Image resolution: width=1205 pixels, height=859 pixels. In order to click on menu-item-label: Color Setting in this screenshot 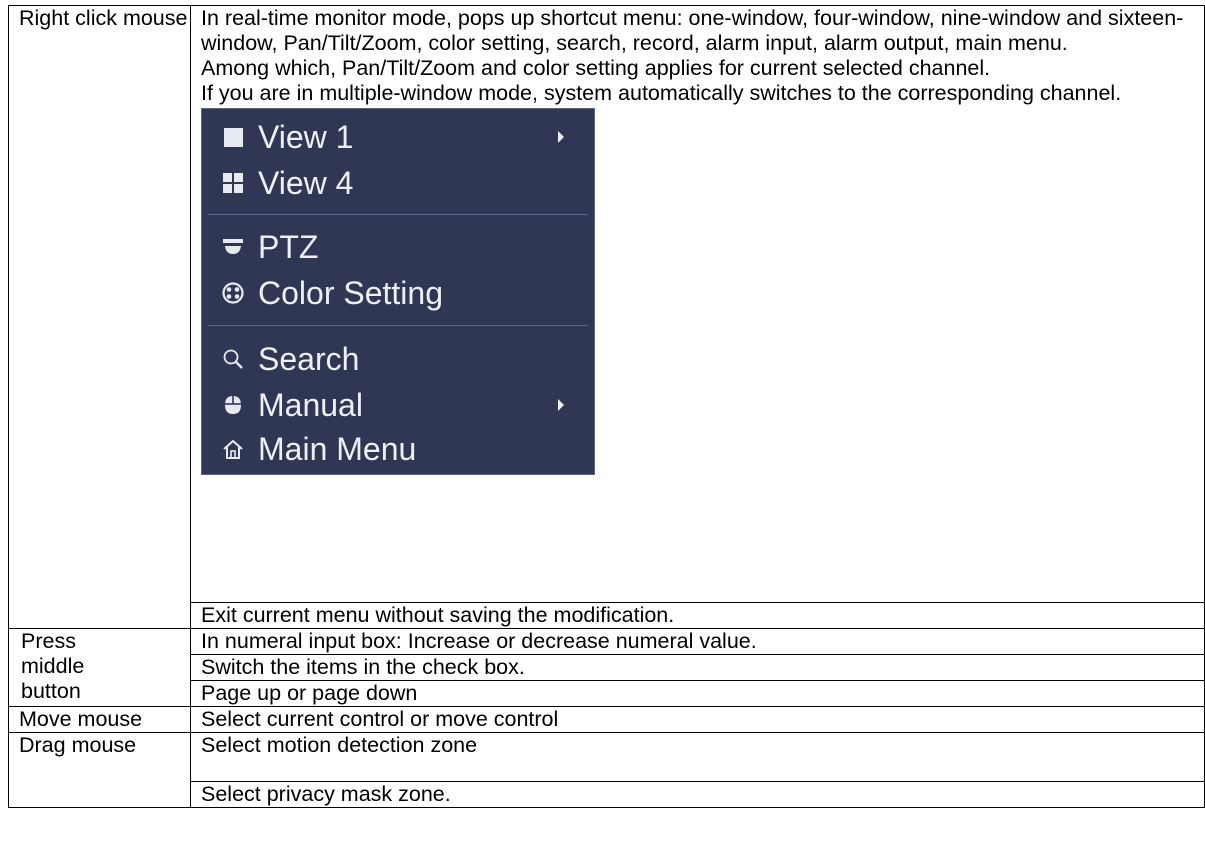, I will do `click(350, 293)`.